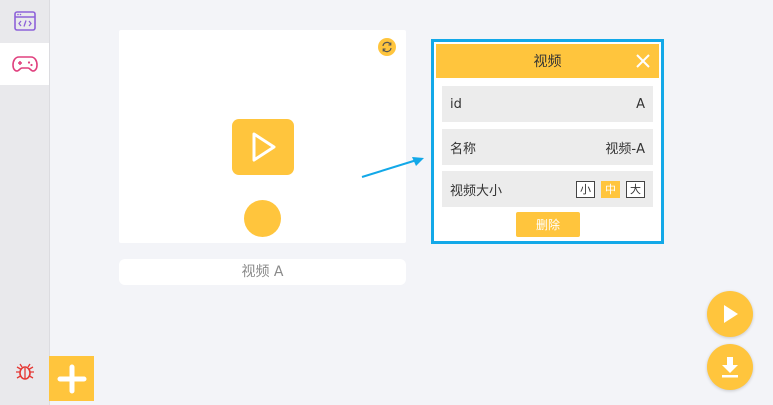  Describe the element at coordinates (548, 224) in the screenshot. I see `delete-button: 删除` at that location.